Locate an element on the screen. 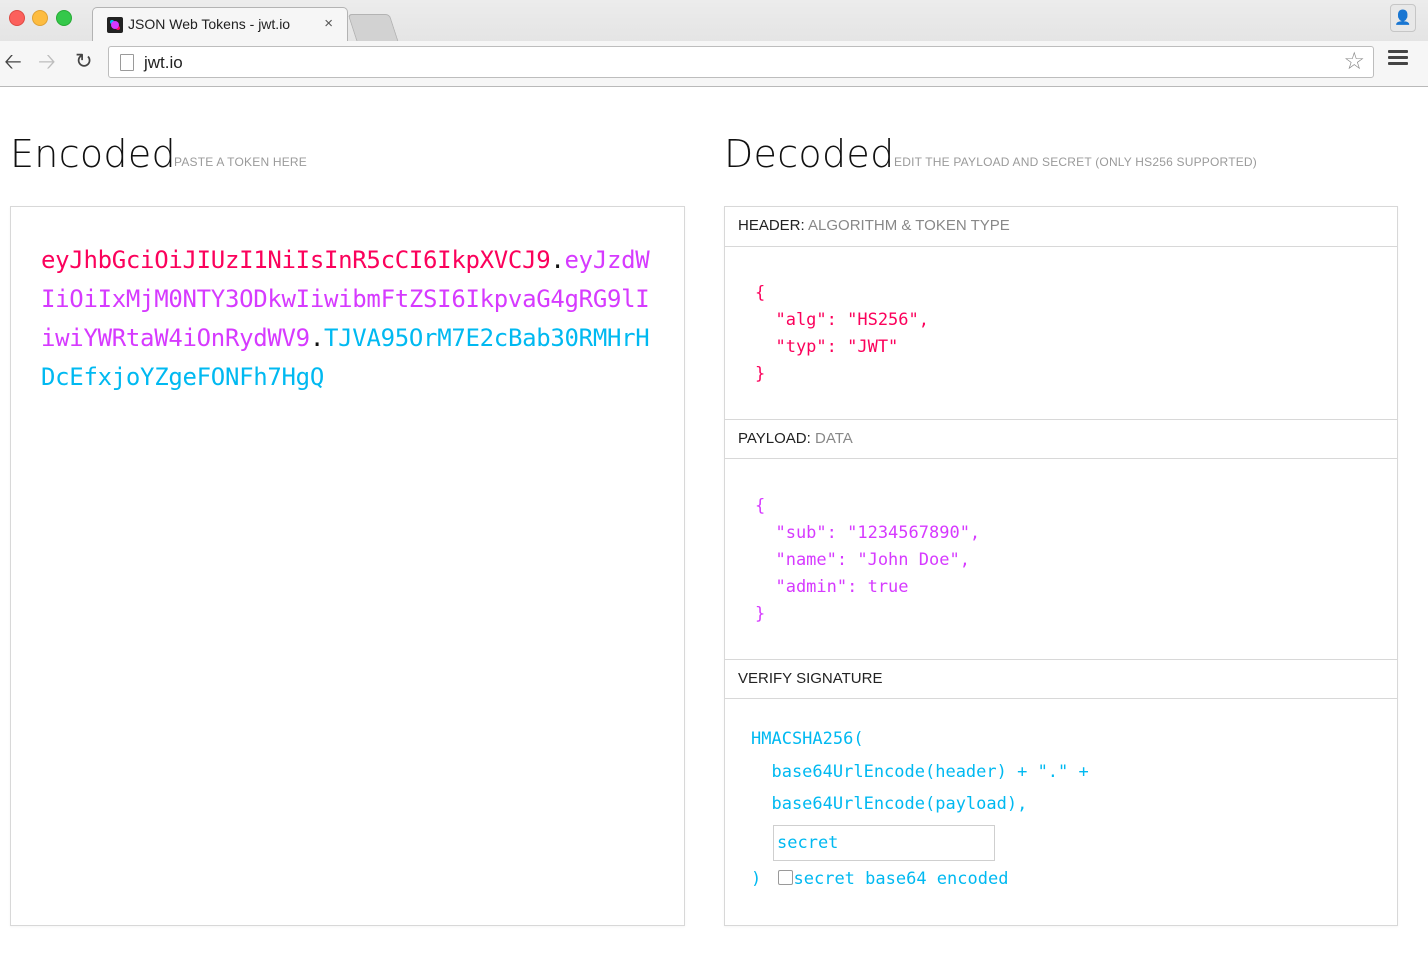 This screenshot has height=964, width=1428. payload-section-title: PAYLOAD: DATA is located at coordinates (1061, 439).